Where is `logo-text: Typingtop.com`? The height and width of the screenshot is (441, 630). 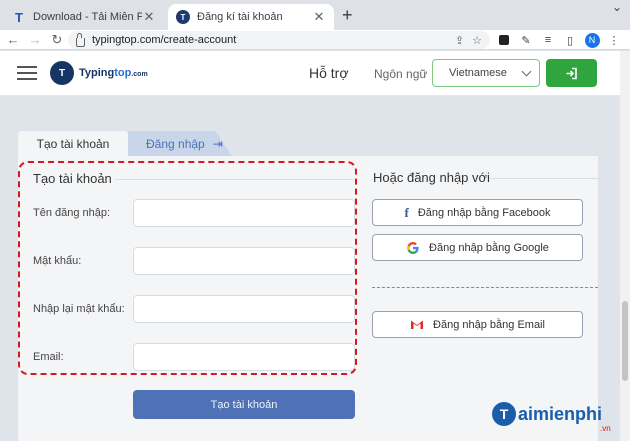
logo-text: Typingtop.com is located at coordinates (113, 73).